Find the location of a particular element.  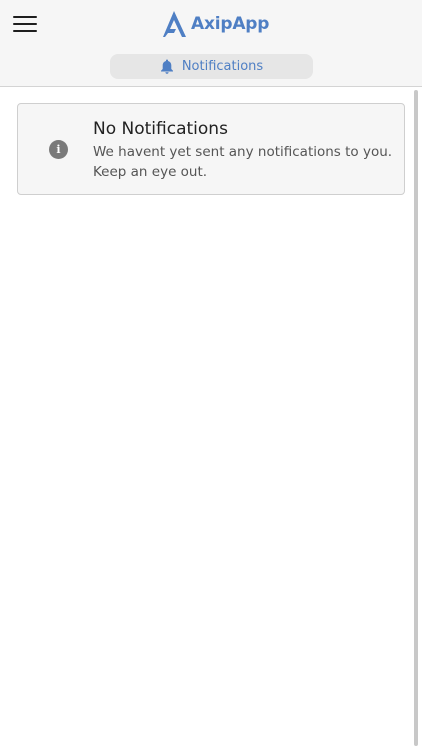

app-logo: AxipApp is located at coordinates (216, 24).